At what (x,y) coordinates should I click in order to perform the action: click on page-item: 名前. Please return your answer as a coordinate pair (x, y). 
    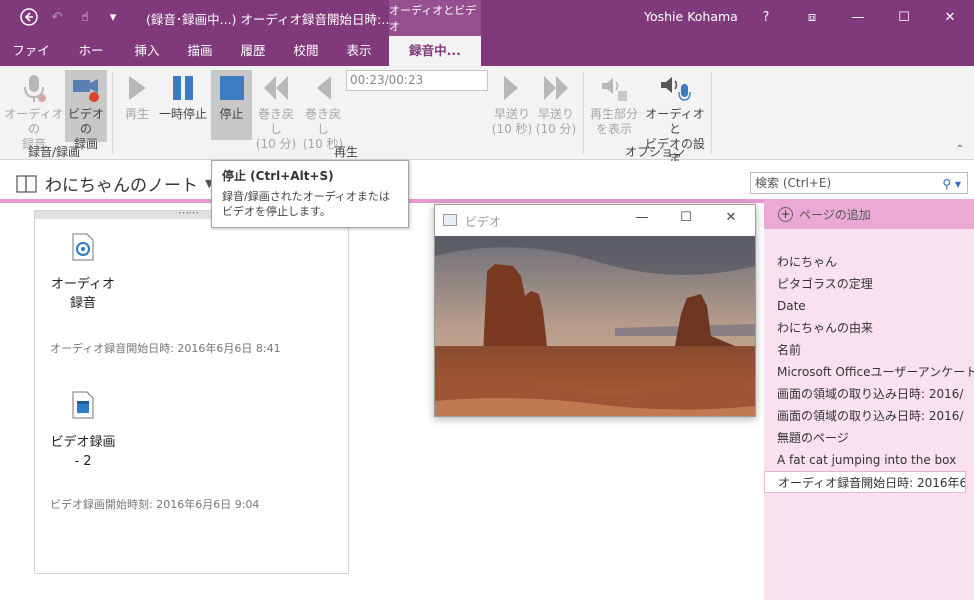
    Looking at the image, I should click on (869, 350).